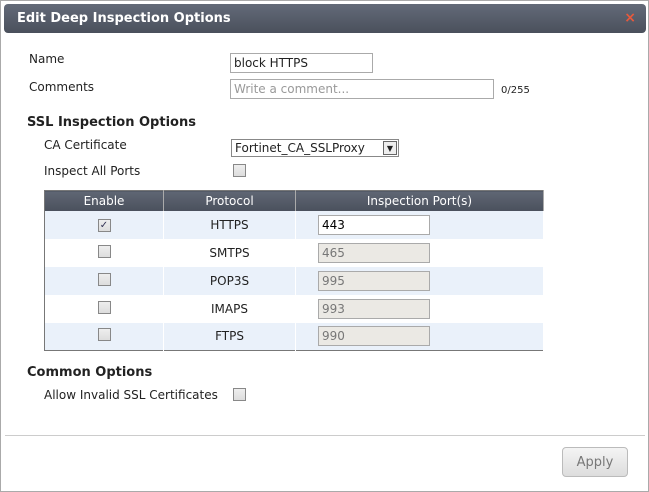  I want to click on enable-cell: ✓, so click(104, 224).